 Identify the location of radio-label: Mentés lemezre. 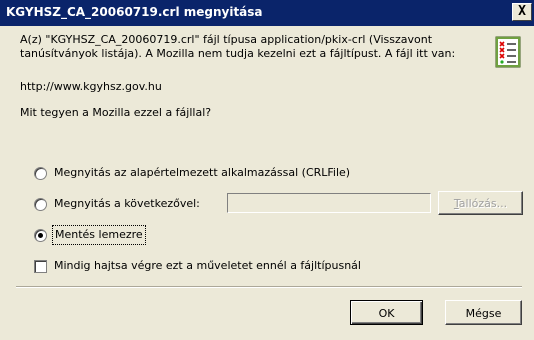
(99, 235).